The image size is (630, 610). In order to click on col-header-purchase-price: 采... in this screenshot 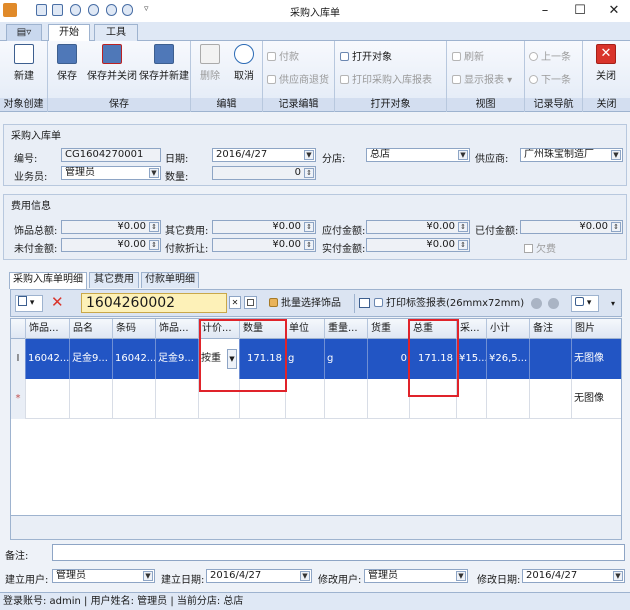, I will do `click(472, 329)`.